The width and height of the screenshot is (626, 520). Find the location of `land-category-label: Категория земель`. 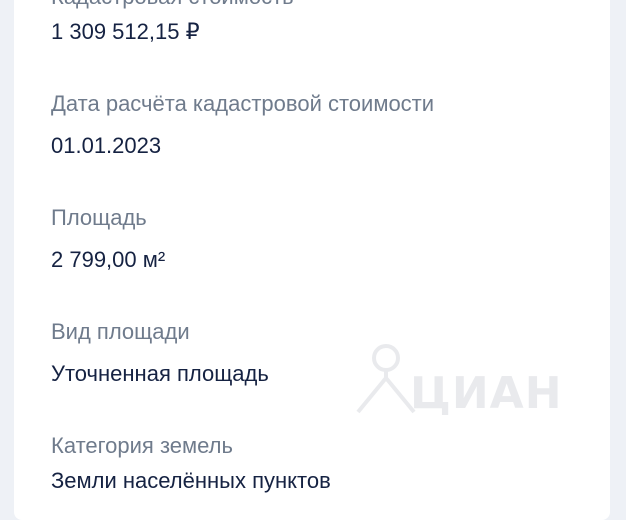

land-category-label: Категория земель is located at coordinates (142, 445).